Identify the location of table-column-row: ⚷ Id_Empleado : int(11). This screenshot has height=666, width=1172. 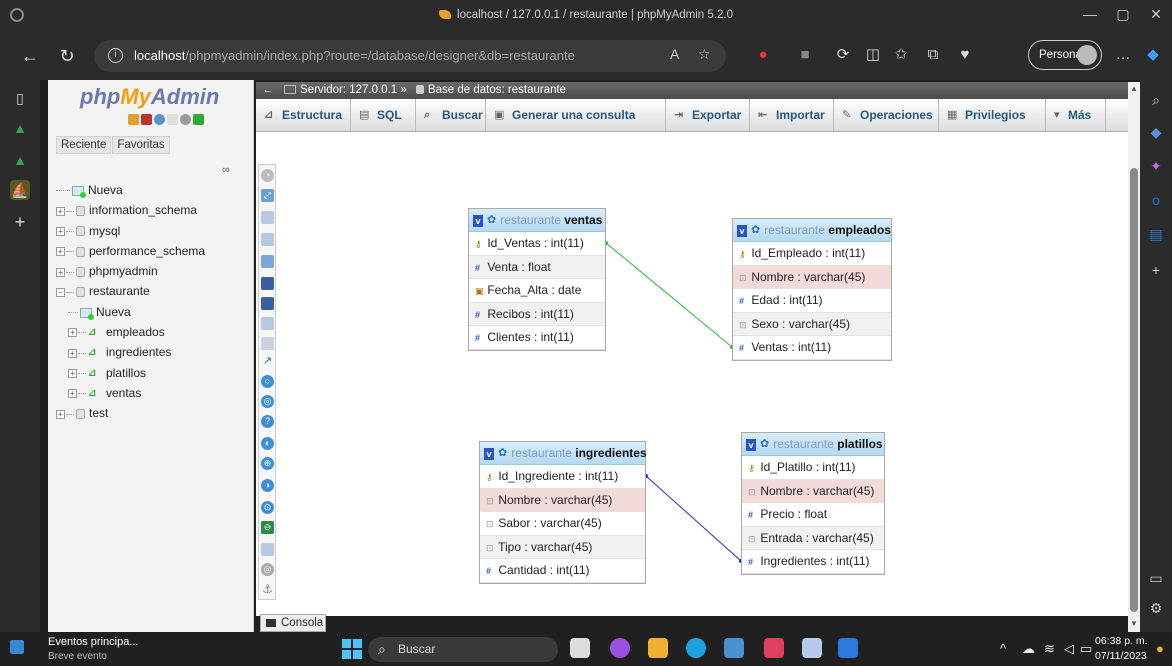
(812, 254).